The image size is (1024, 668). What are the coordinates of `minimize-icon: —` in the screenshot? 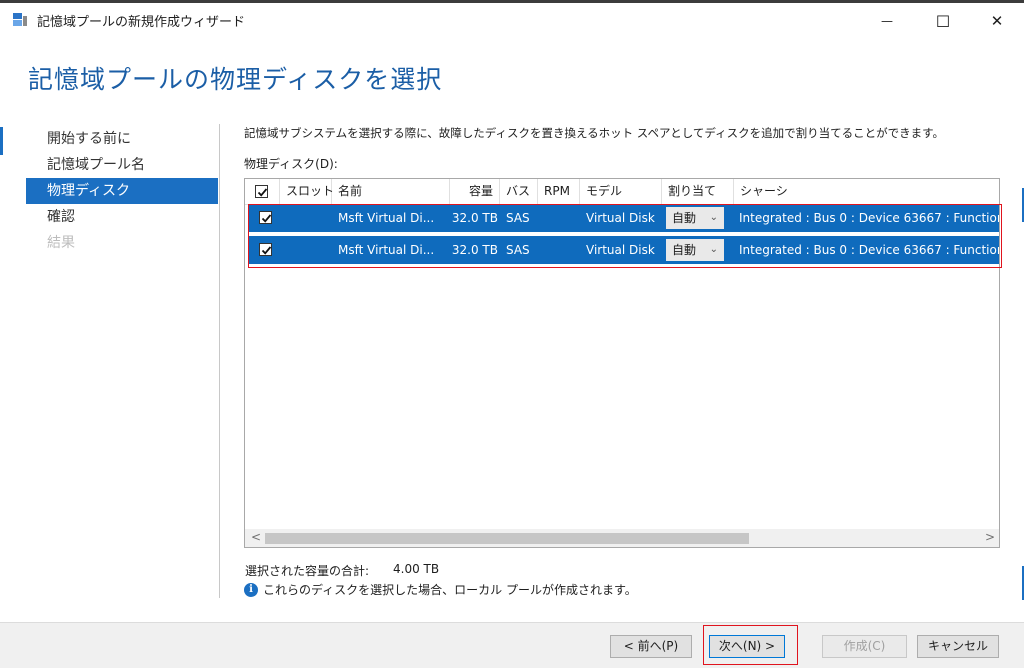 It's located at (887, 21).